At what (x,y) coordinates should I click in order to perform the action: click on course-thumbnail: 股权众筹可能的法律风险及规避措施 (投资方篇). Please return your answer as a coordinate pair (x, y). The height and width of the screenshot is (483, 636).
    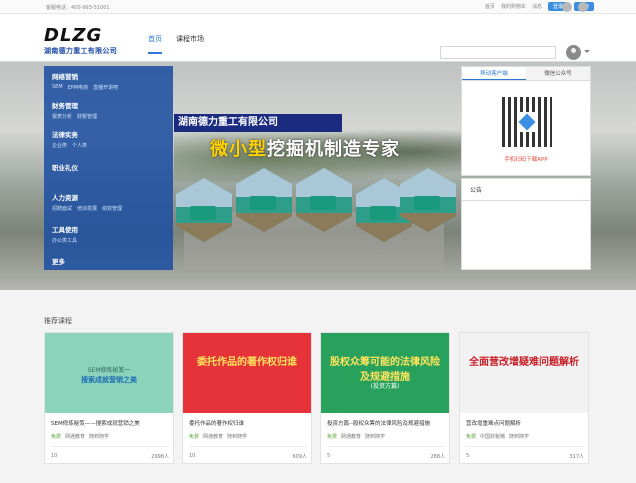
    Looking at the image, I should click on (385, 373).